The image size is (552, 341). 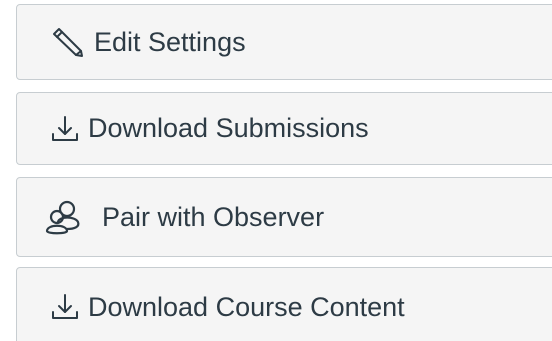 What do you see at coordinates (64, 217) in the screenshot?
I see `users-icon` at bounding box center [64, 217].